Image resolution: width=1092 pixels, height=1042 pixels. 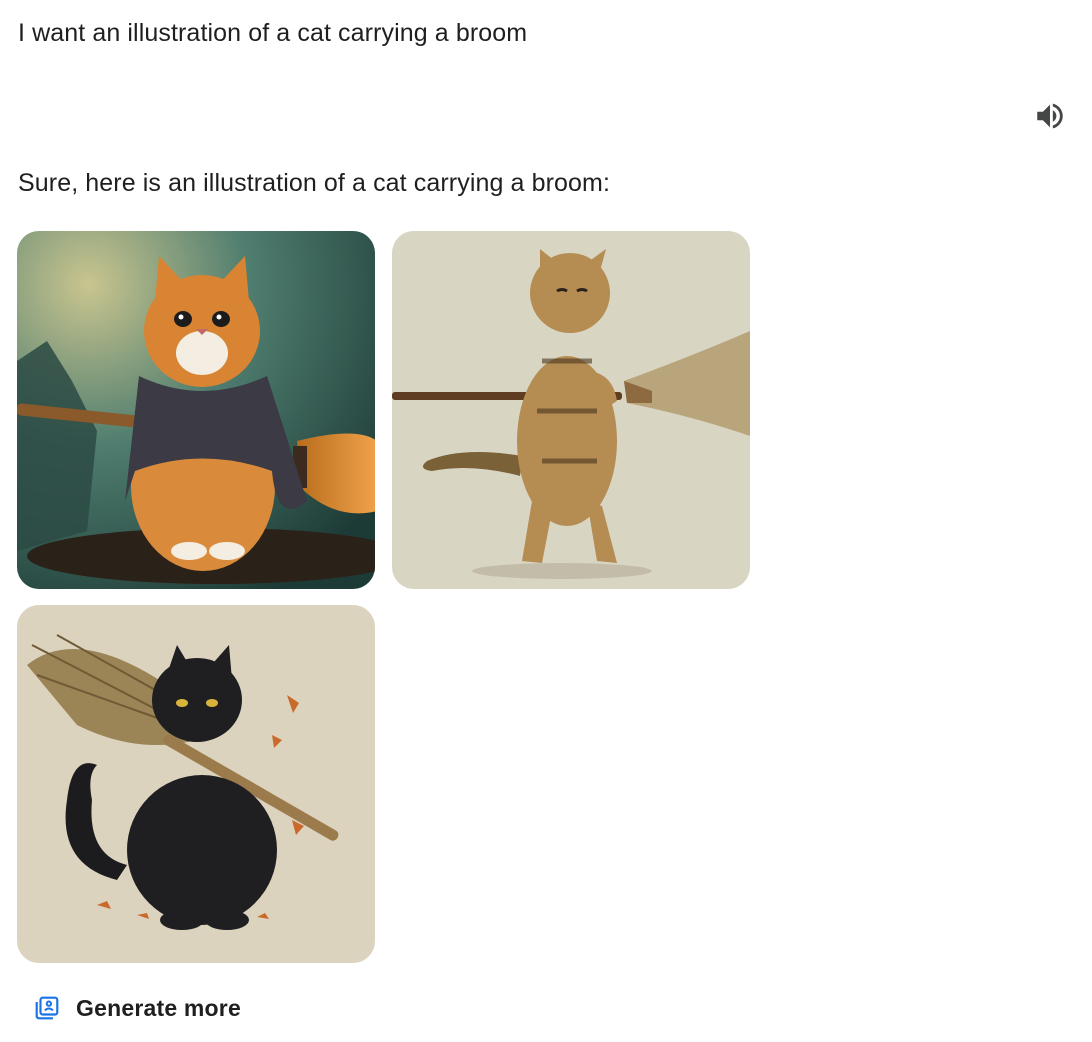 I want to click on generate-more-label: Generate more, so click(x=158, y=1007).